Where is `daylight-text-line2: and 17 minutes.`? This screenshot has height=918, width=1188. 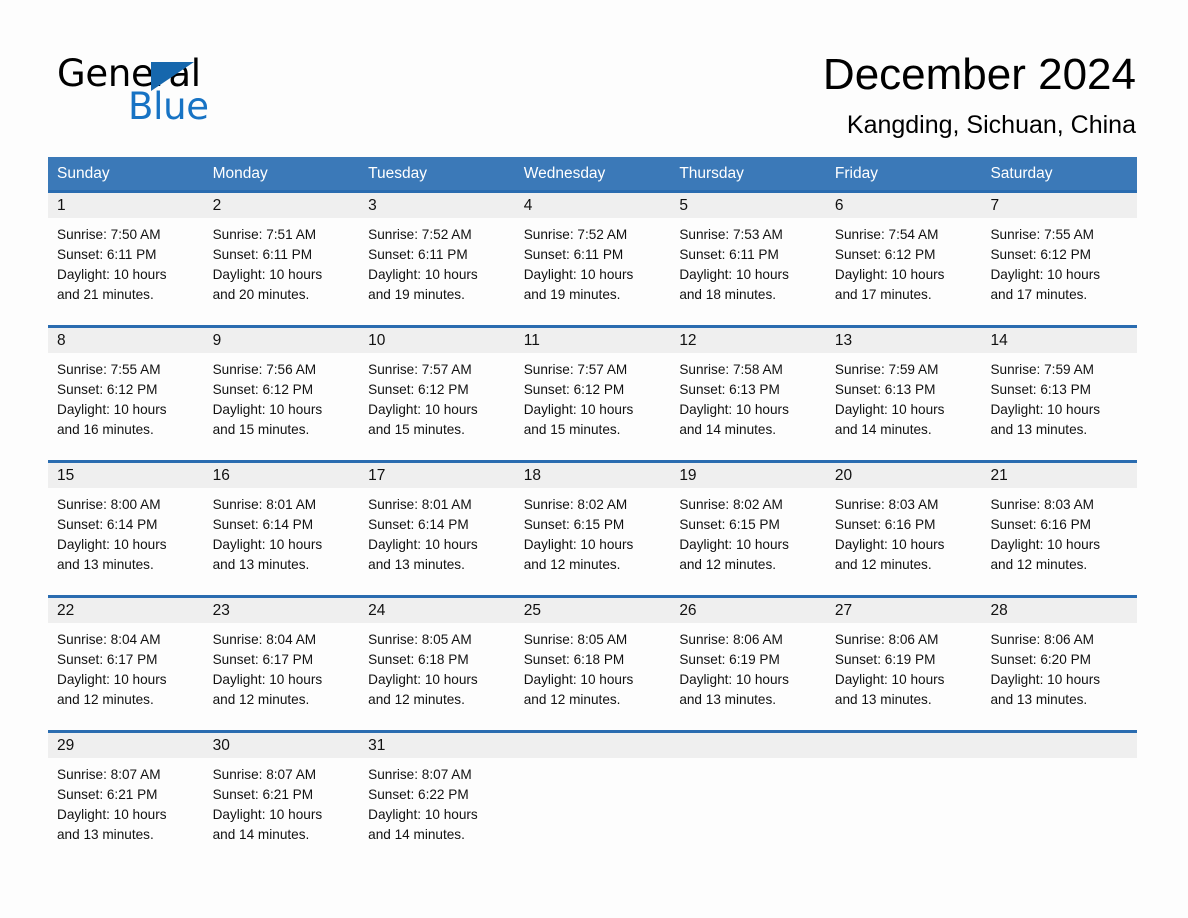
daylight-text-line2: and 17 minutes. is located at coordinates (883, 294).